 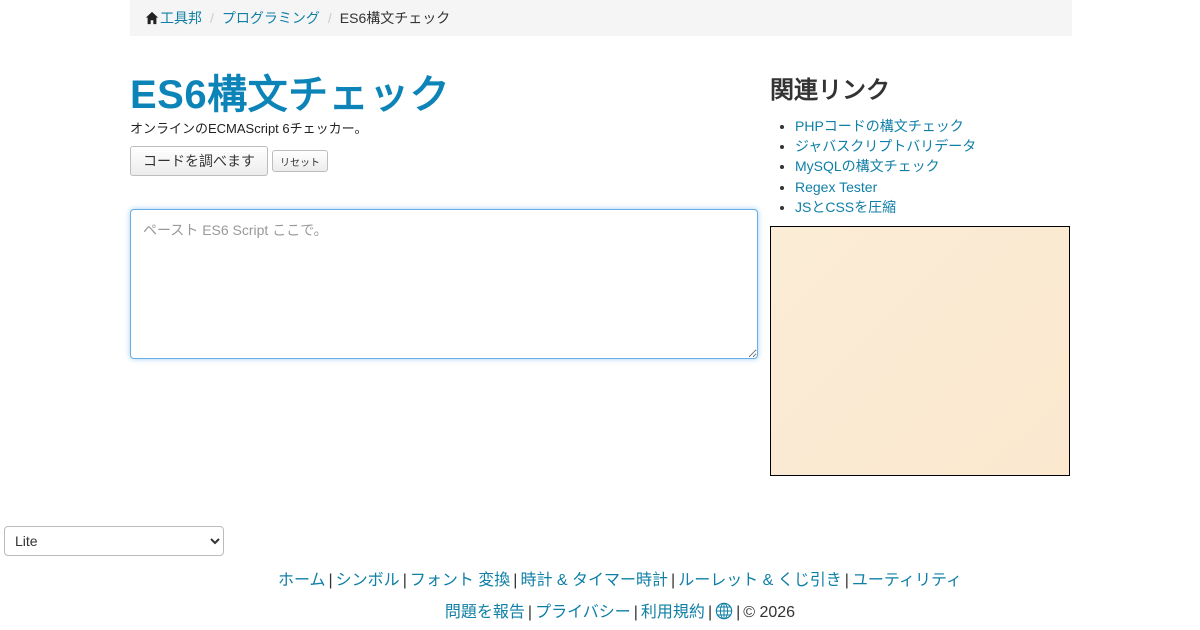 I want to click on footer-link-utilities: ユーティリティ, so click(x=907, y=580).